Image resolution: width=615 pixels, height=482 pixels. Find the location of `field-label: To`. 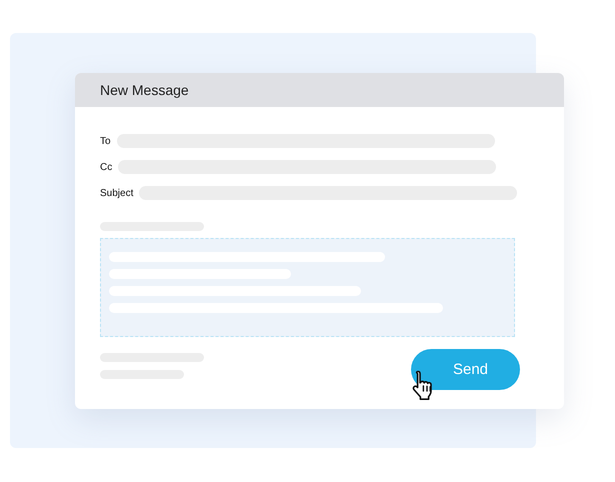

field-label: To is located at coordinates (105, 141).